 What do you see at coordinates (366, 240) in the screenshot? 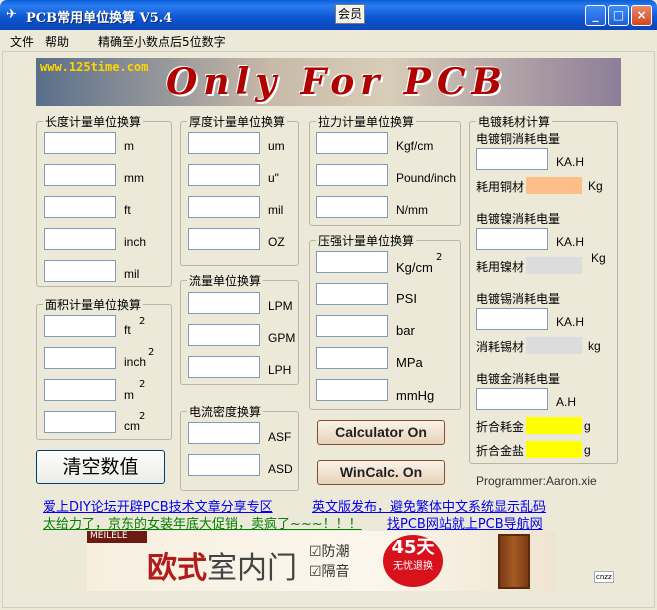
I see `pressure-group-title: 压强计量单位换算` at bounding box center [366, 240].